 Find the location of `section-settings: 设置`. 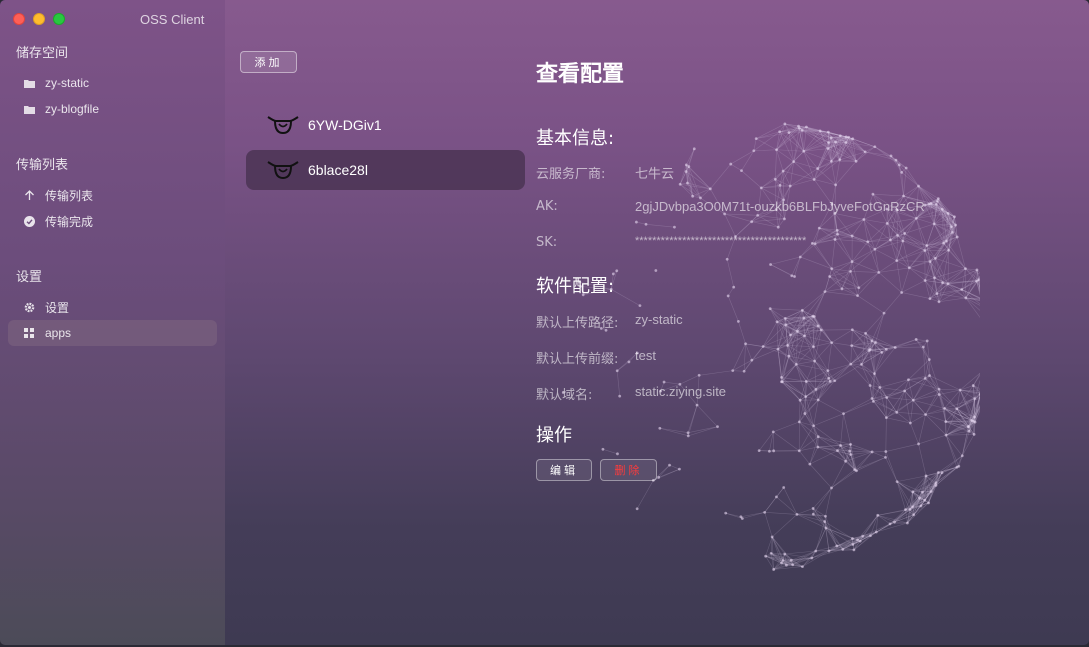

section-settings: 设置 is located at coordinates (29, 277).